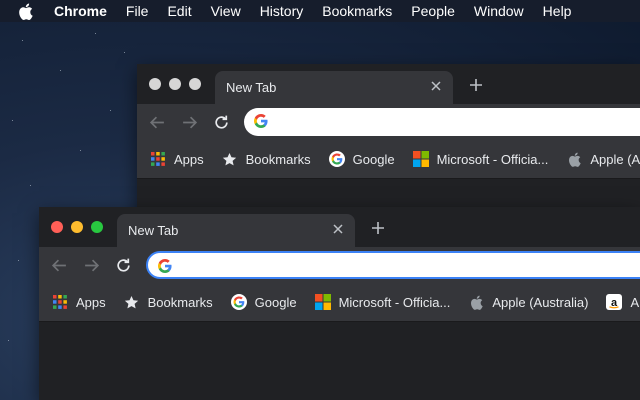 The height and width of the screenshot is (400, 640). What do you see at coordinates (137, 11) in the screenshot?
I see `menu-file: File` at bounding box center [137, 11].